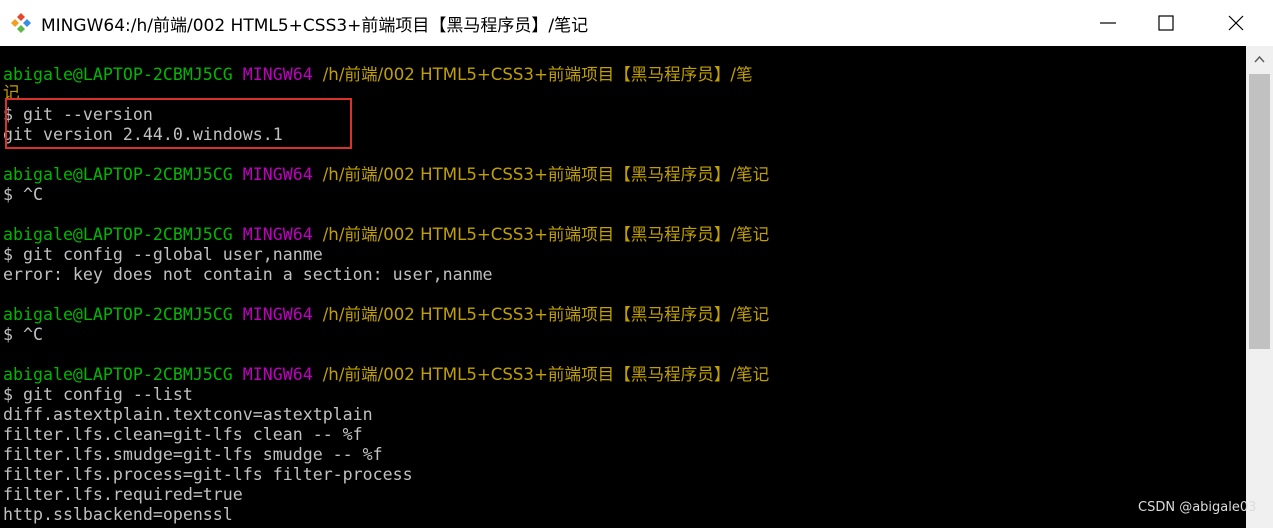 Image resolution: width=1273 pixels, height=528 pixels. I want to click on vertical-scrollbar, so click(1259, 287).